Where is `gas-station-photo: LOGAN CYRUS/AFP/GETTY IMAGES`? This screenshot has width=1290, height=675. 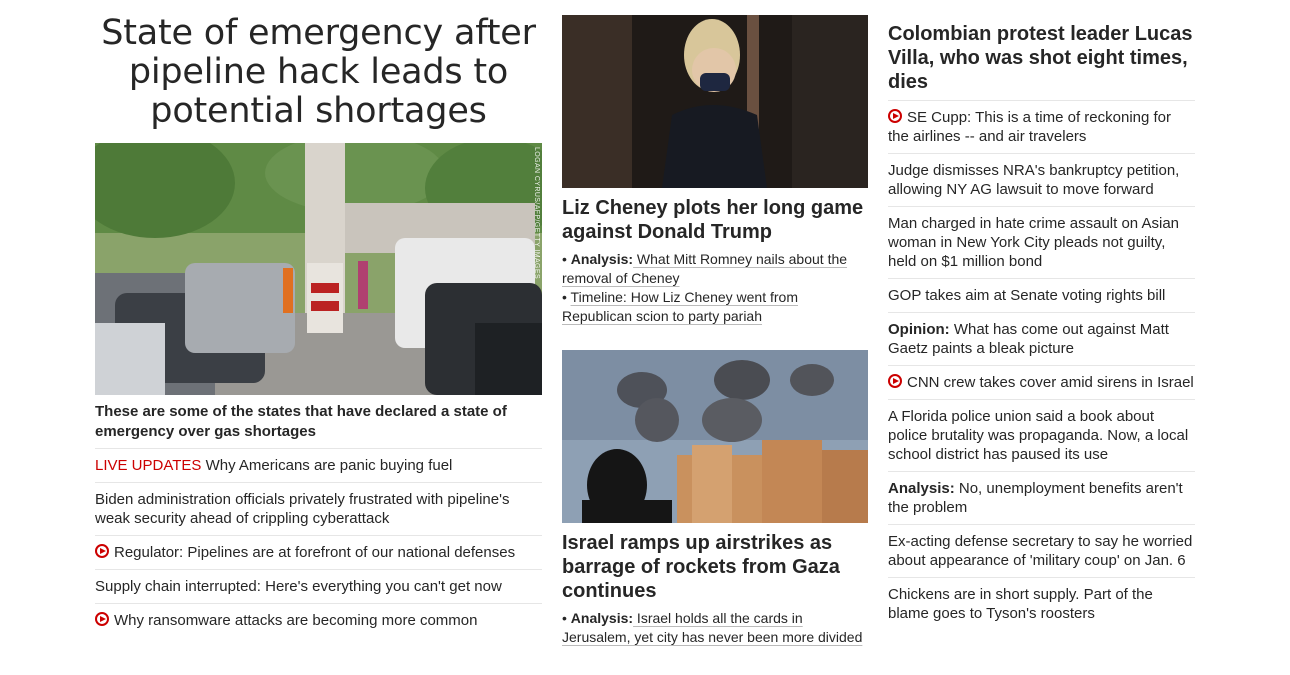
gas-station-photo: LOGAN CYRUS/AFP/GETTY IMAGES is located at coordinates (318, 269).